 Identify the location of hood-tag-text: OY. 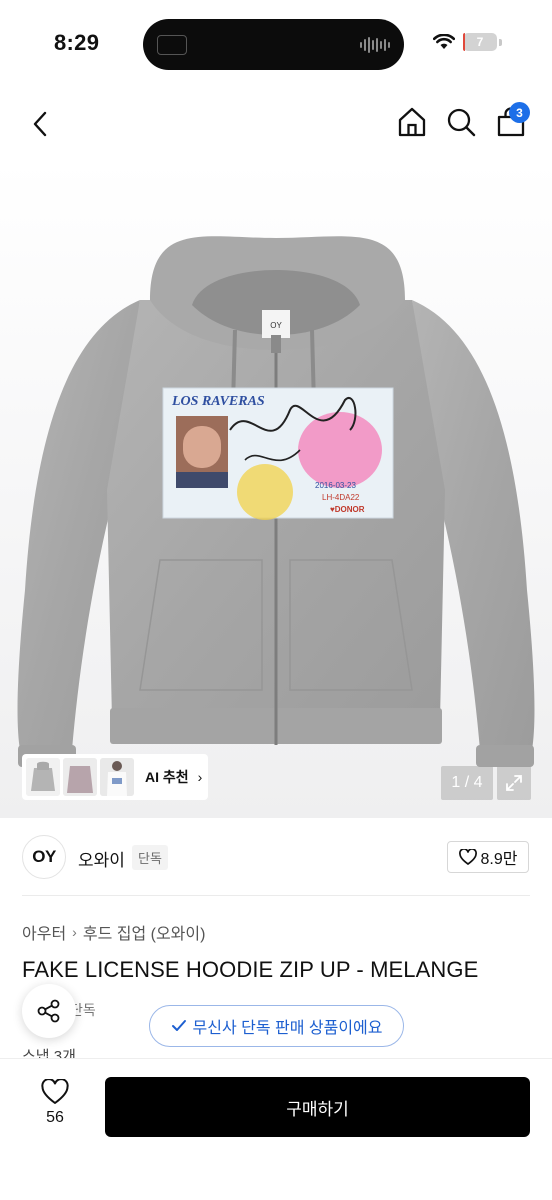
(276, 325).